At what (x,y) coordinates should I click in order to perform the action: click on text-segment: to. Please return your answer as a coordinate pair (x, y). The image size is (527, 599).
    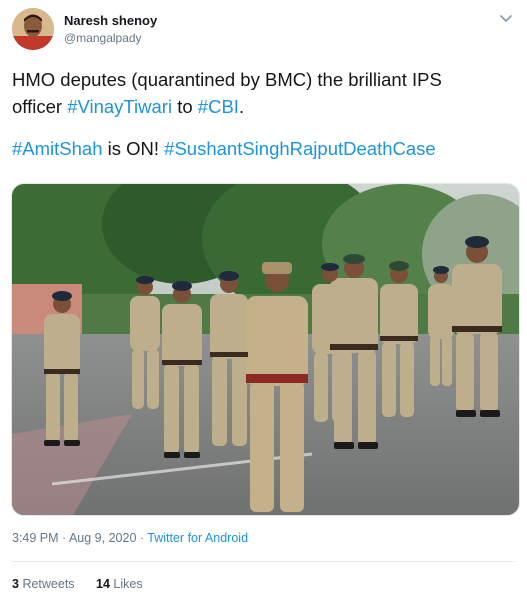
    Looking at the image, I should click on (185, 106).